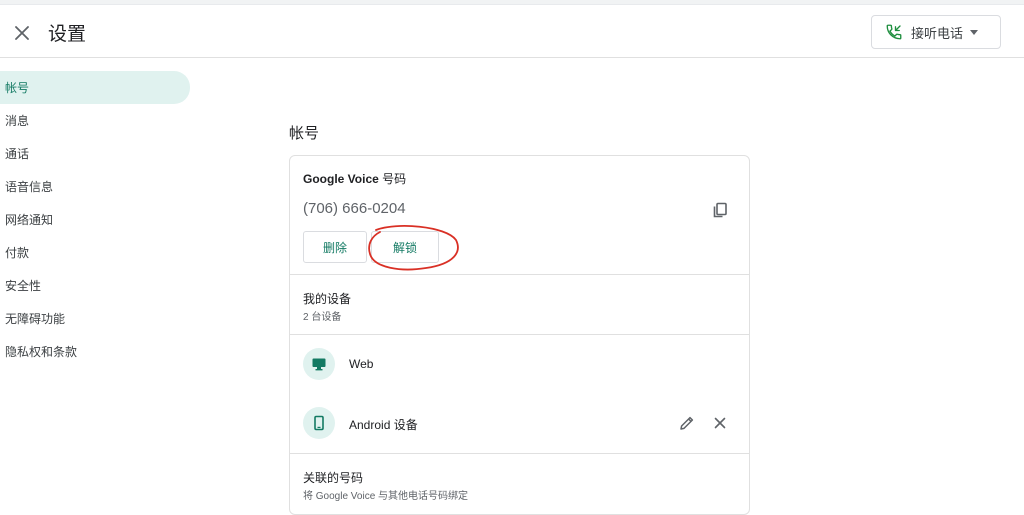  What do you see at coordinates (29, 187) in the screenshot?
I see `sidebar-item-label: 语音信息` at bounding box center [29, 187].